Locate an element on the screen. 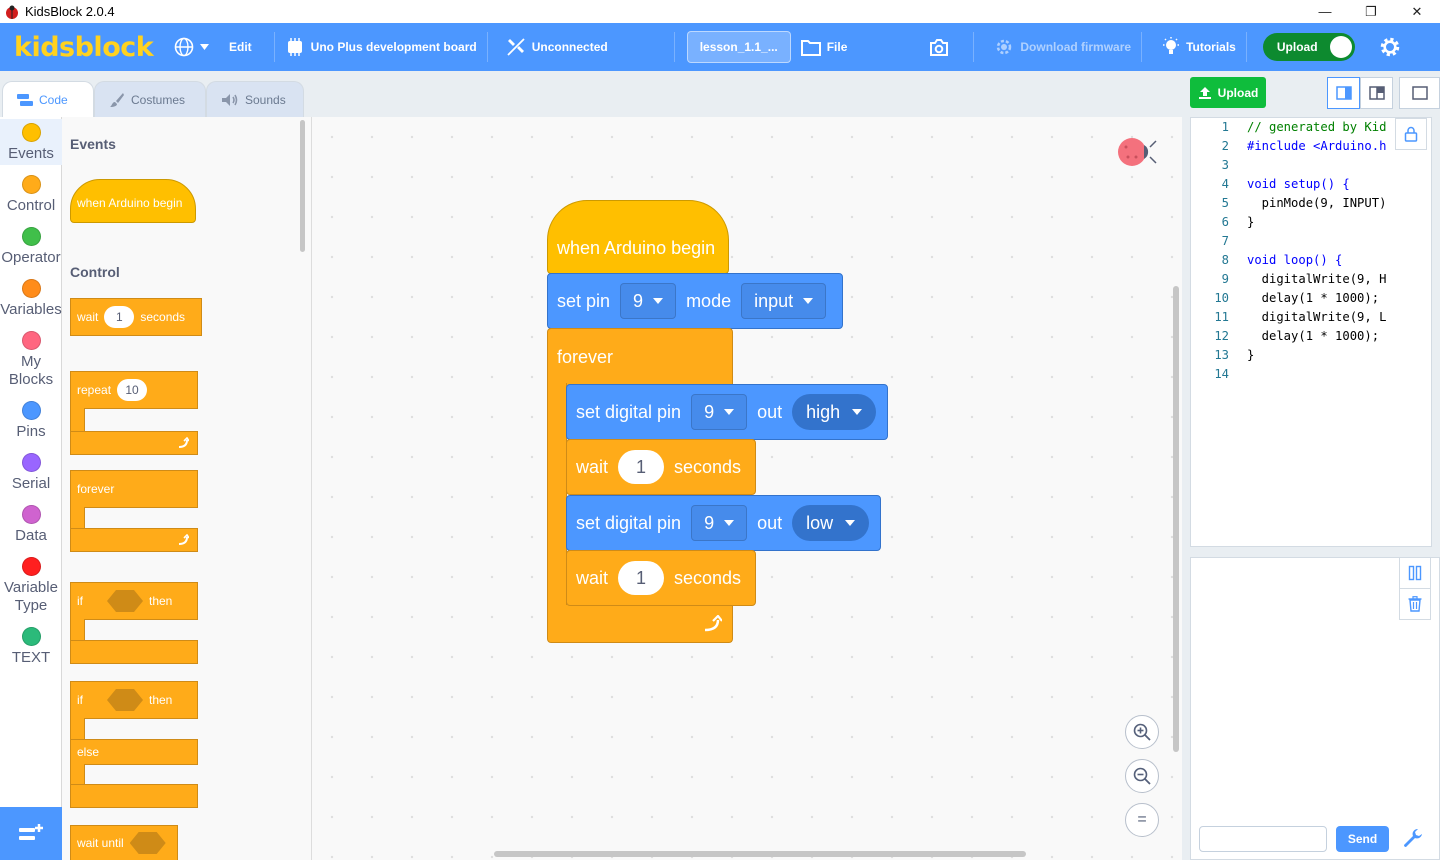  zoom-out-button is located at coordinates (1142, 776).